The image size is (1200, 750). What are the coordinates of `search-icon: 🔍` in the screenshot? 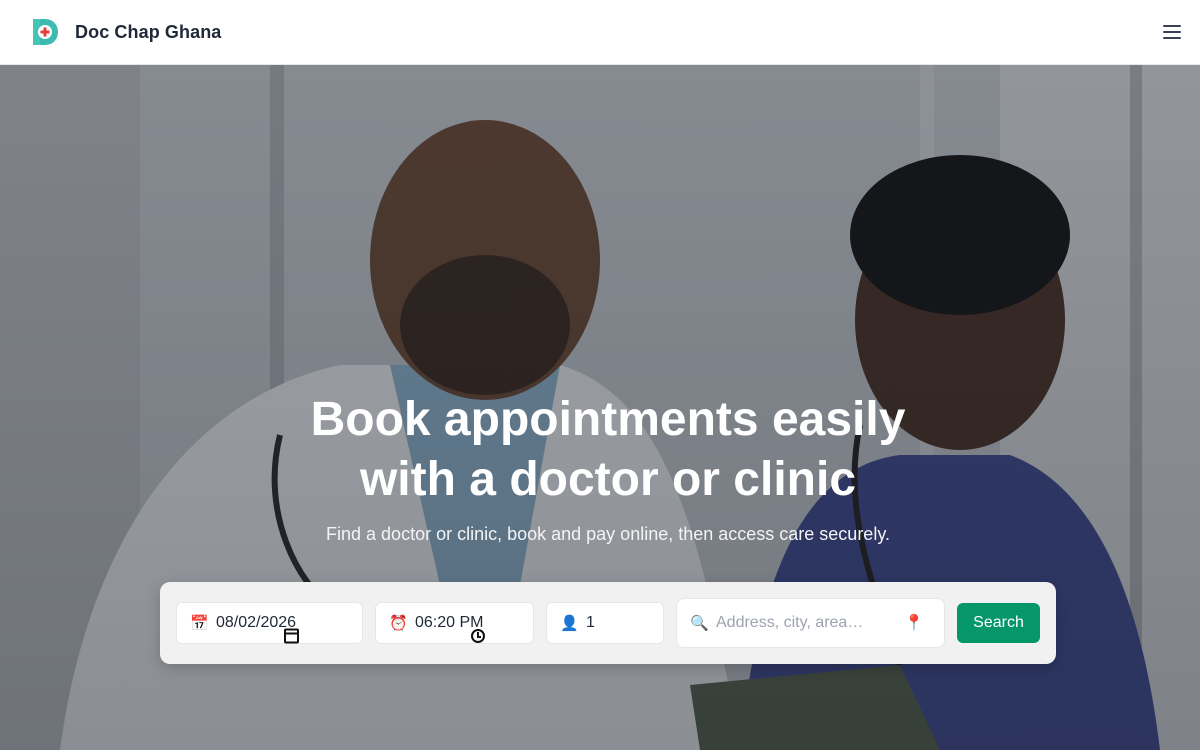 It's located at (699, 623).